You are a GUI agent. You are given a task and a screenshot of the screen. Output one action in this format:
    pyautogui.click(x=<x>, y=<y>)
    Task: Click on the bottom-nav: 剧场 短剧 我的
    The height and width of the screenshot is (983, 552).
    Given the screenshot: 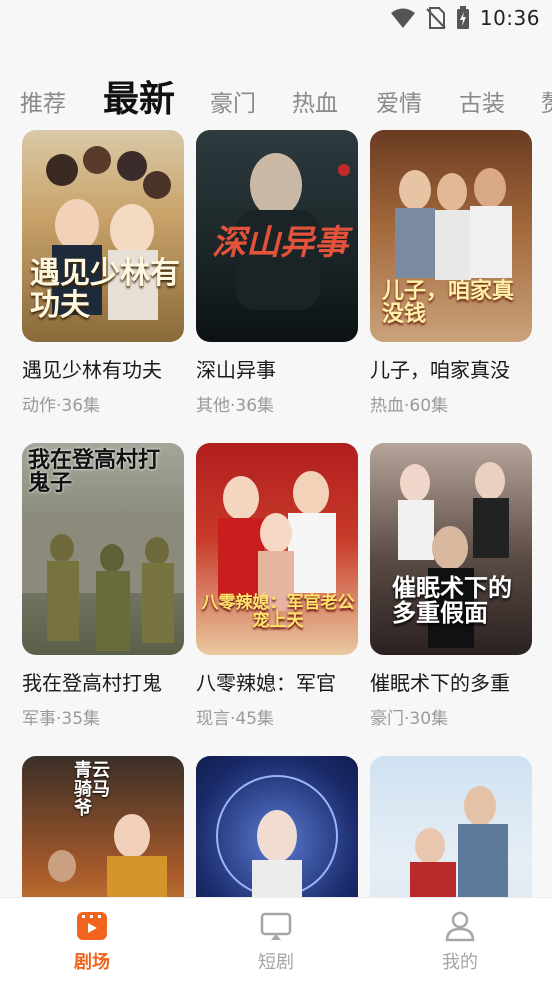 What is the action you would take?
    pyautogui.click(x=276, y=940)
    